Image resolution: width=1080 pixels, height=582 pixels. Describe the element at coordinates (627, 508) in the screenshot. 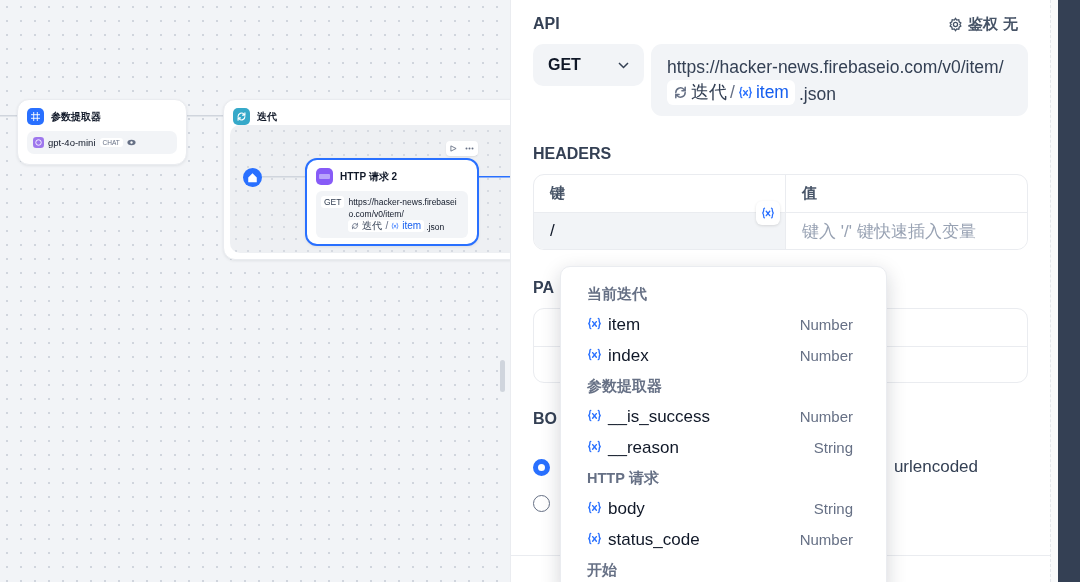

I see `variable-name: body` at that location.